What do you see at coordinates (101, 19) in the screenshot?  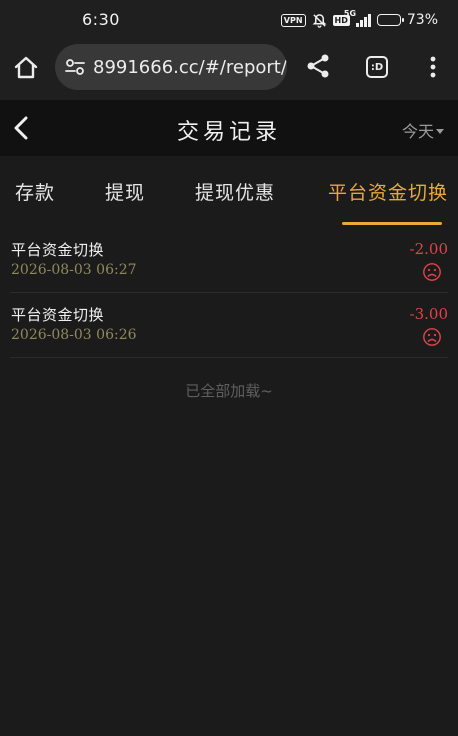 I see `status-time: 6:30` at bounding box center [101, 19].